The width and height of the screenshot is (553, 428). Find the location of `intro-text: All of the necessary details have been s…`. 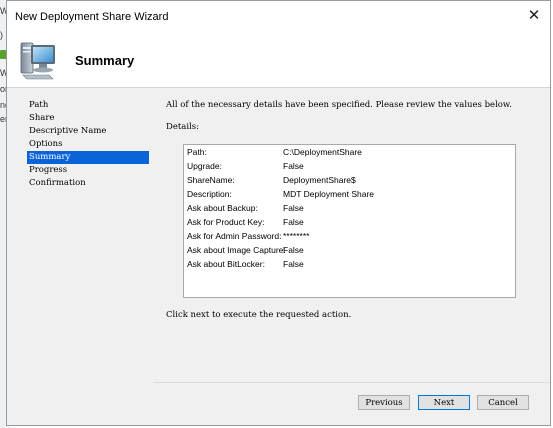

intro-text: All of the necessary details have been s… is located at coordinates (339, 105).